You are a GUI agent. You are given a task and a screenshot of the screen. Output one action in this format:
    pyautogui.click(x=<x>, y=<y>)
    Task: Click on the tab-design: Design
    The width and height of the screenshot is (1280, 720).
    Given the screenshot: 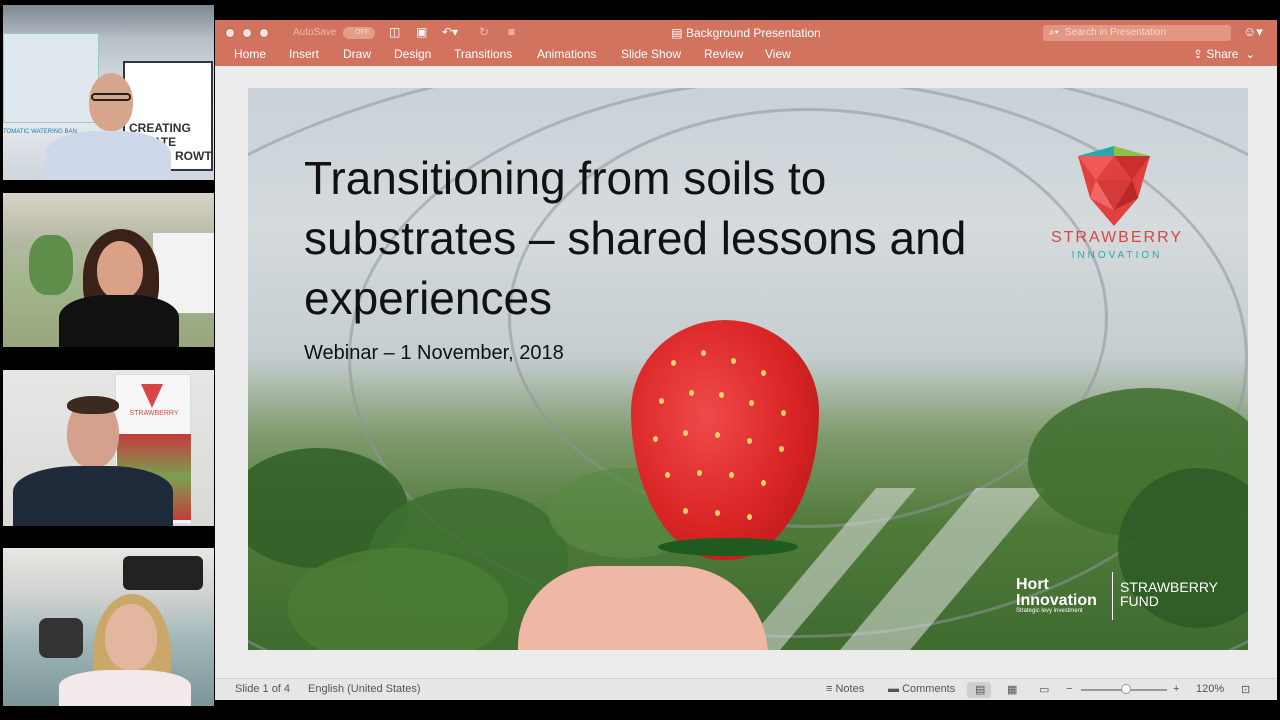 What is the action you would take?
    pyautogui.click(x=412, y=54)
    